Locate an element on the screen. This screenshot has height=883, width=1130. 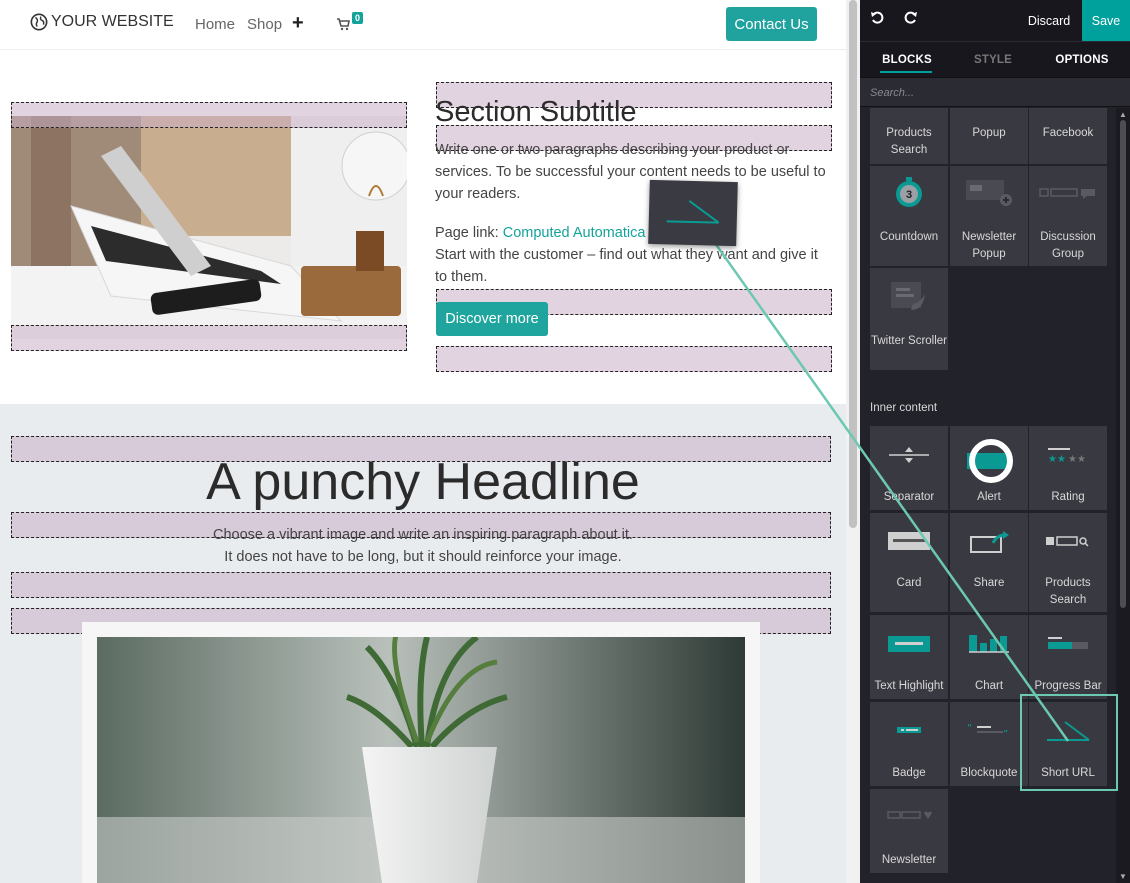
block-label: Share is located at coordinates (989, 583).